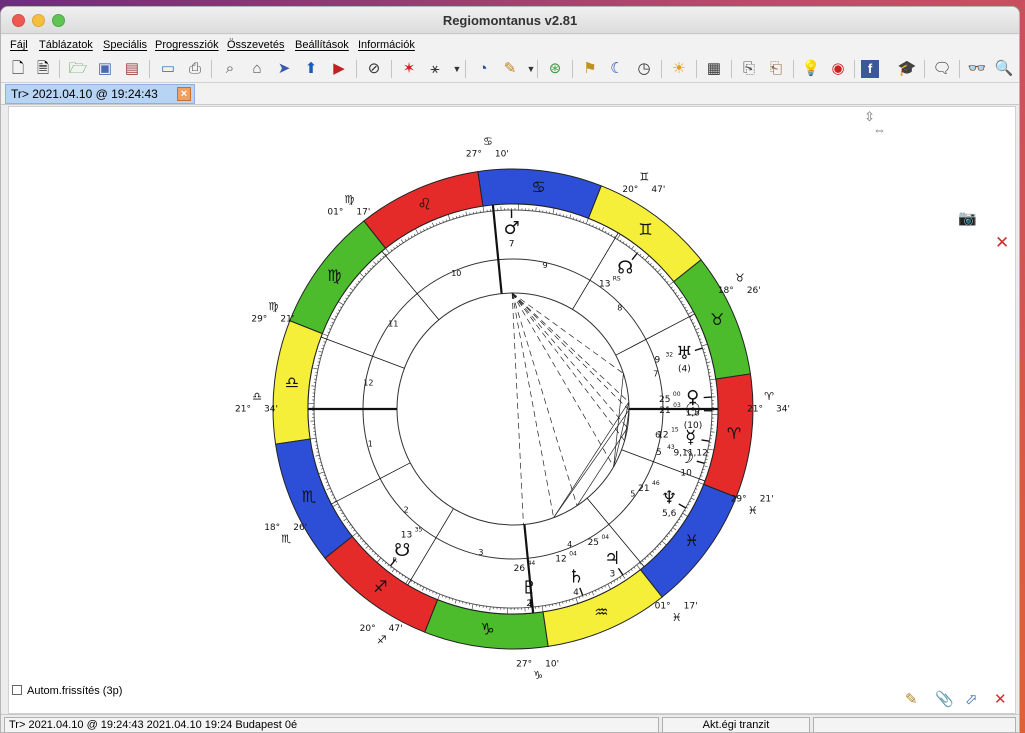 The width and height of the screenshot is (1025, 733). I want to click on save-all-icon: ▤, so click(132, 69).